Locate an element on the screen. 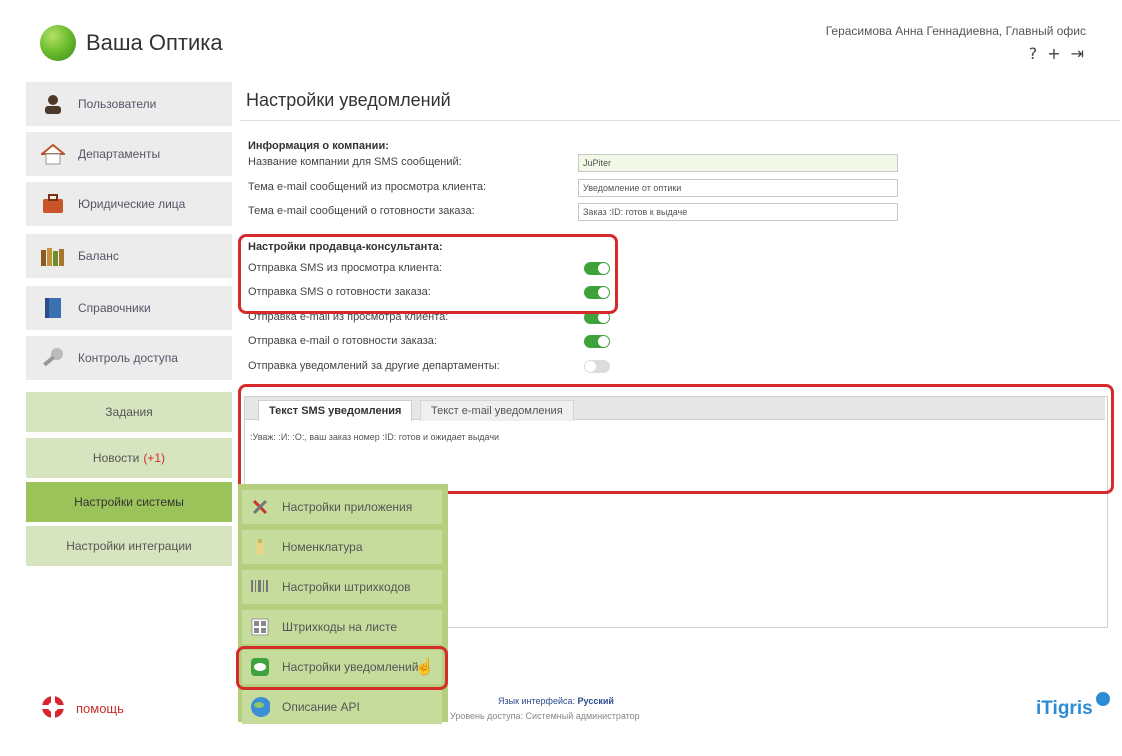 This screenshot has height=756, width=1122. app-logo: Ваша Оптика is located at coordinates (131, 43).